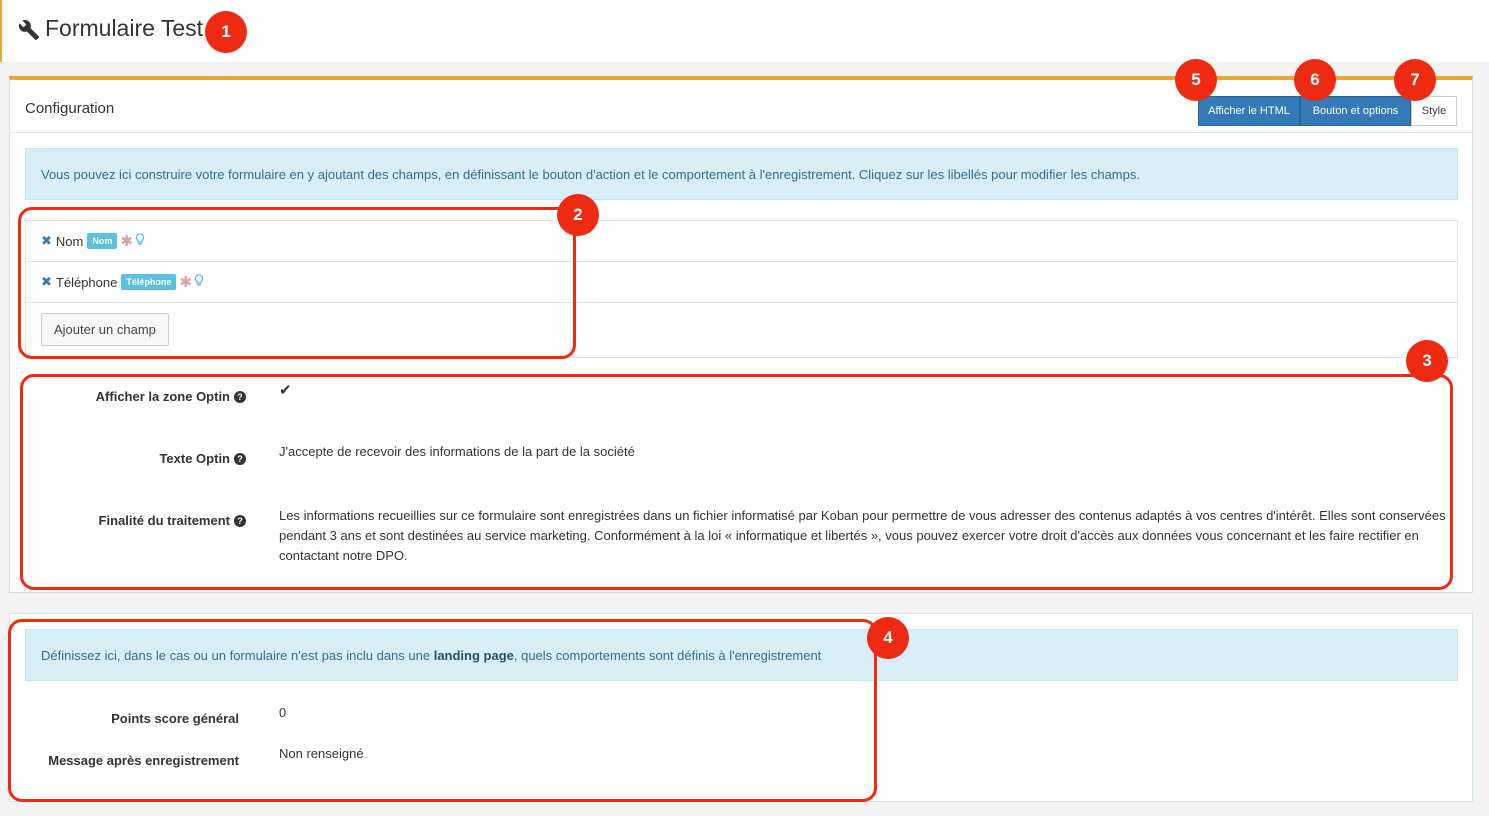 Image resolution: width=1489 pixels, height=816 pixels. What do you see at coordinates (285, 390) in the screenshot?
I see `optin-show-value: ✔` at bounding box center [285, 390].